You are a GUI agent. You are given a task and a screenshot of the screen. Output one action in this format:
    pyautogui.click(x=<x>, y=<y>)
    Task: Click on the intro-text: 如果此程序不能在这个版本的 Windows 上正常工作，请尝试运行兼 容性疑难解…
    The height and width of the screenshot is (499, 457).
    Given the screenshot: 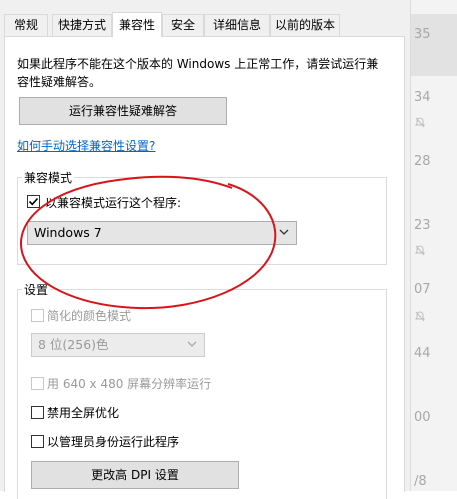 What is the action you would take?
    pyautogui.click(x=209, y=73)
    